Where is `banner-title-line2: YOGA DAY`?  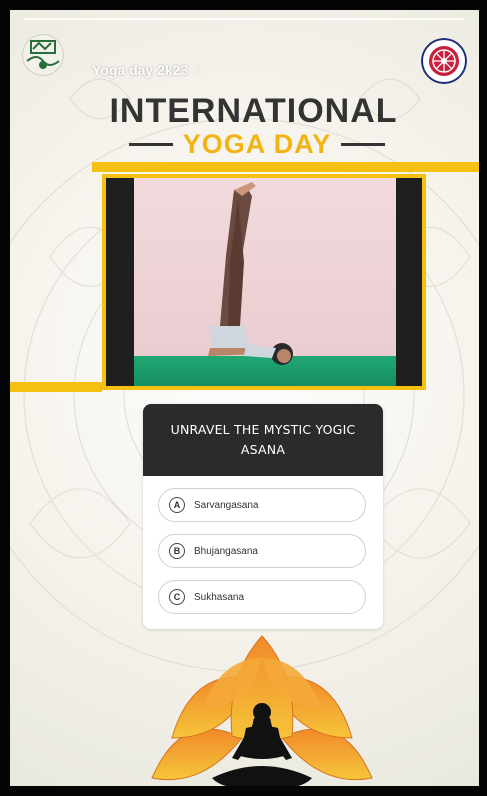
banner-title-line2: YOGA DAY is located at coordinates (257, 143).